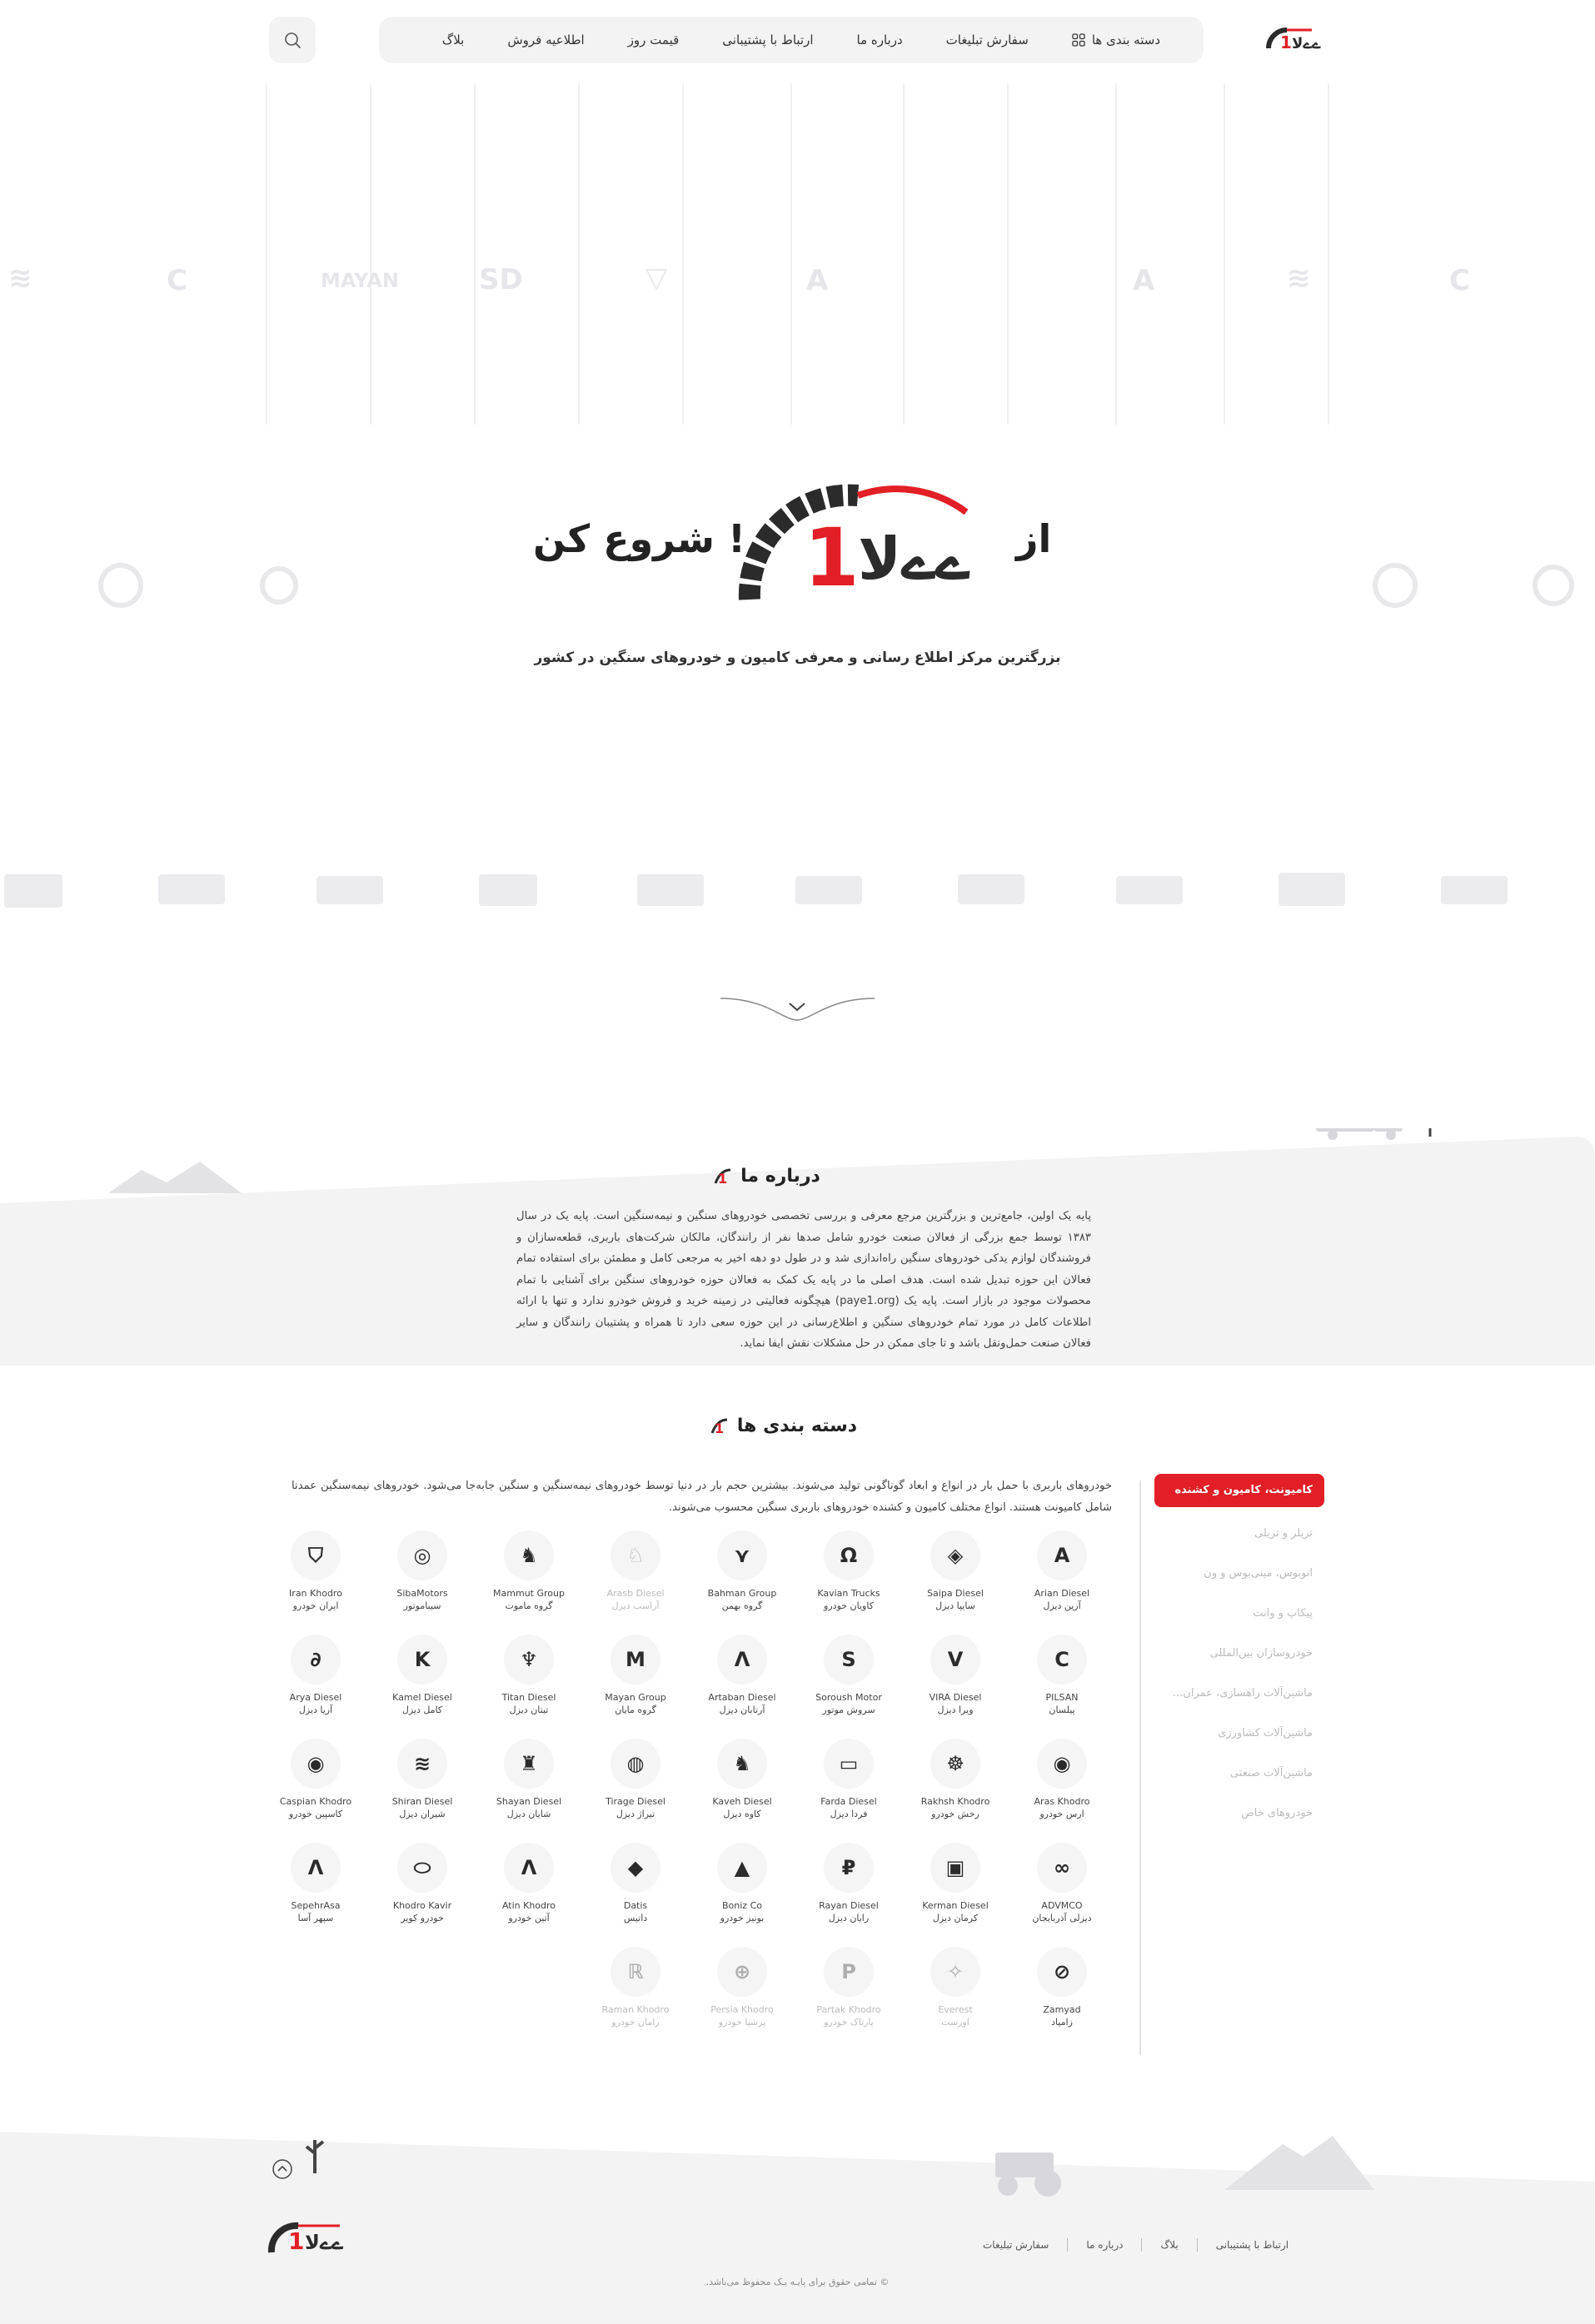  Describe the element at coordinates (742, 1780) in the screenshot. I see `brand-card: ♞ Kaveh Diesel کاوه دیزل` at that location.